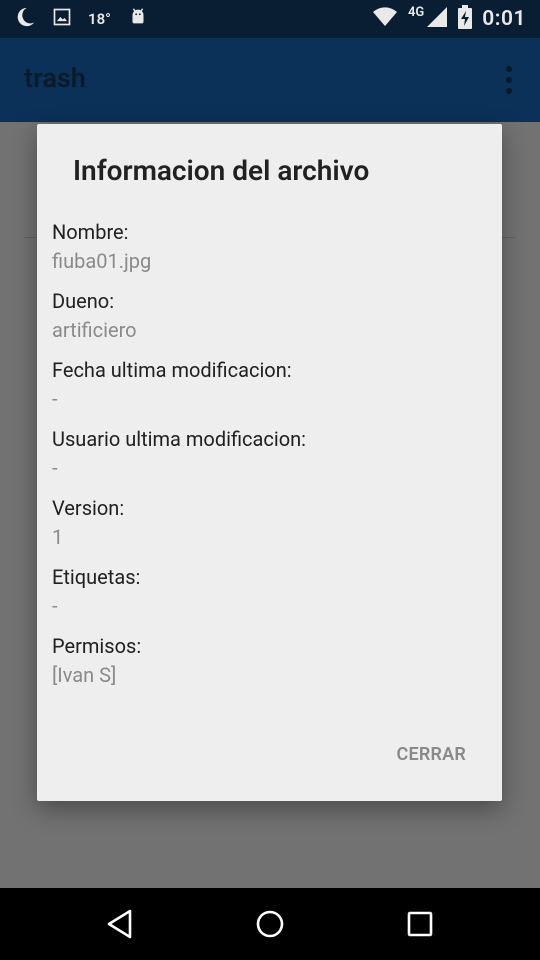  What do you see at coordinates (179, 439) in the screenshot?
I see `field-label: Usuario ultima modificacion:` at bounding box center [179, 439].